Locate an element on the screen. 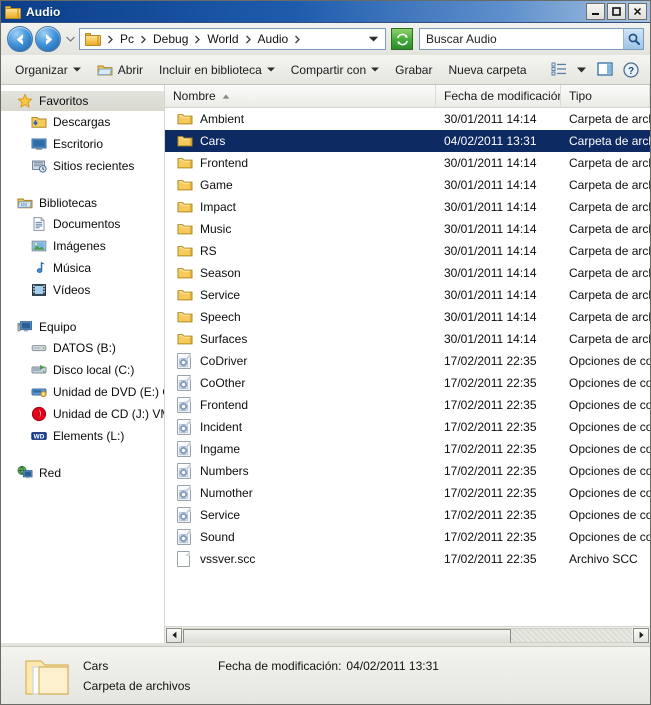 This screenshot has width=651, height=705. minimize-button is located at coordinates (595, 11).